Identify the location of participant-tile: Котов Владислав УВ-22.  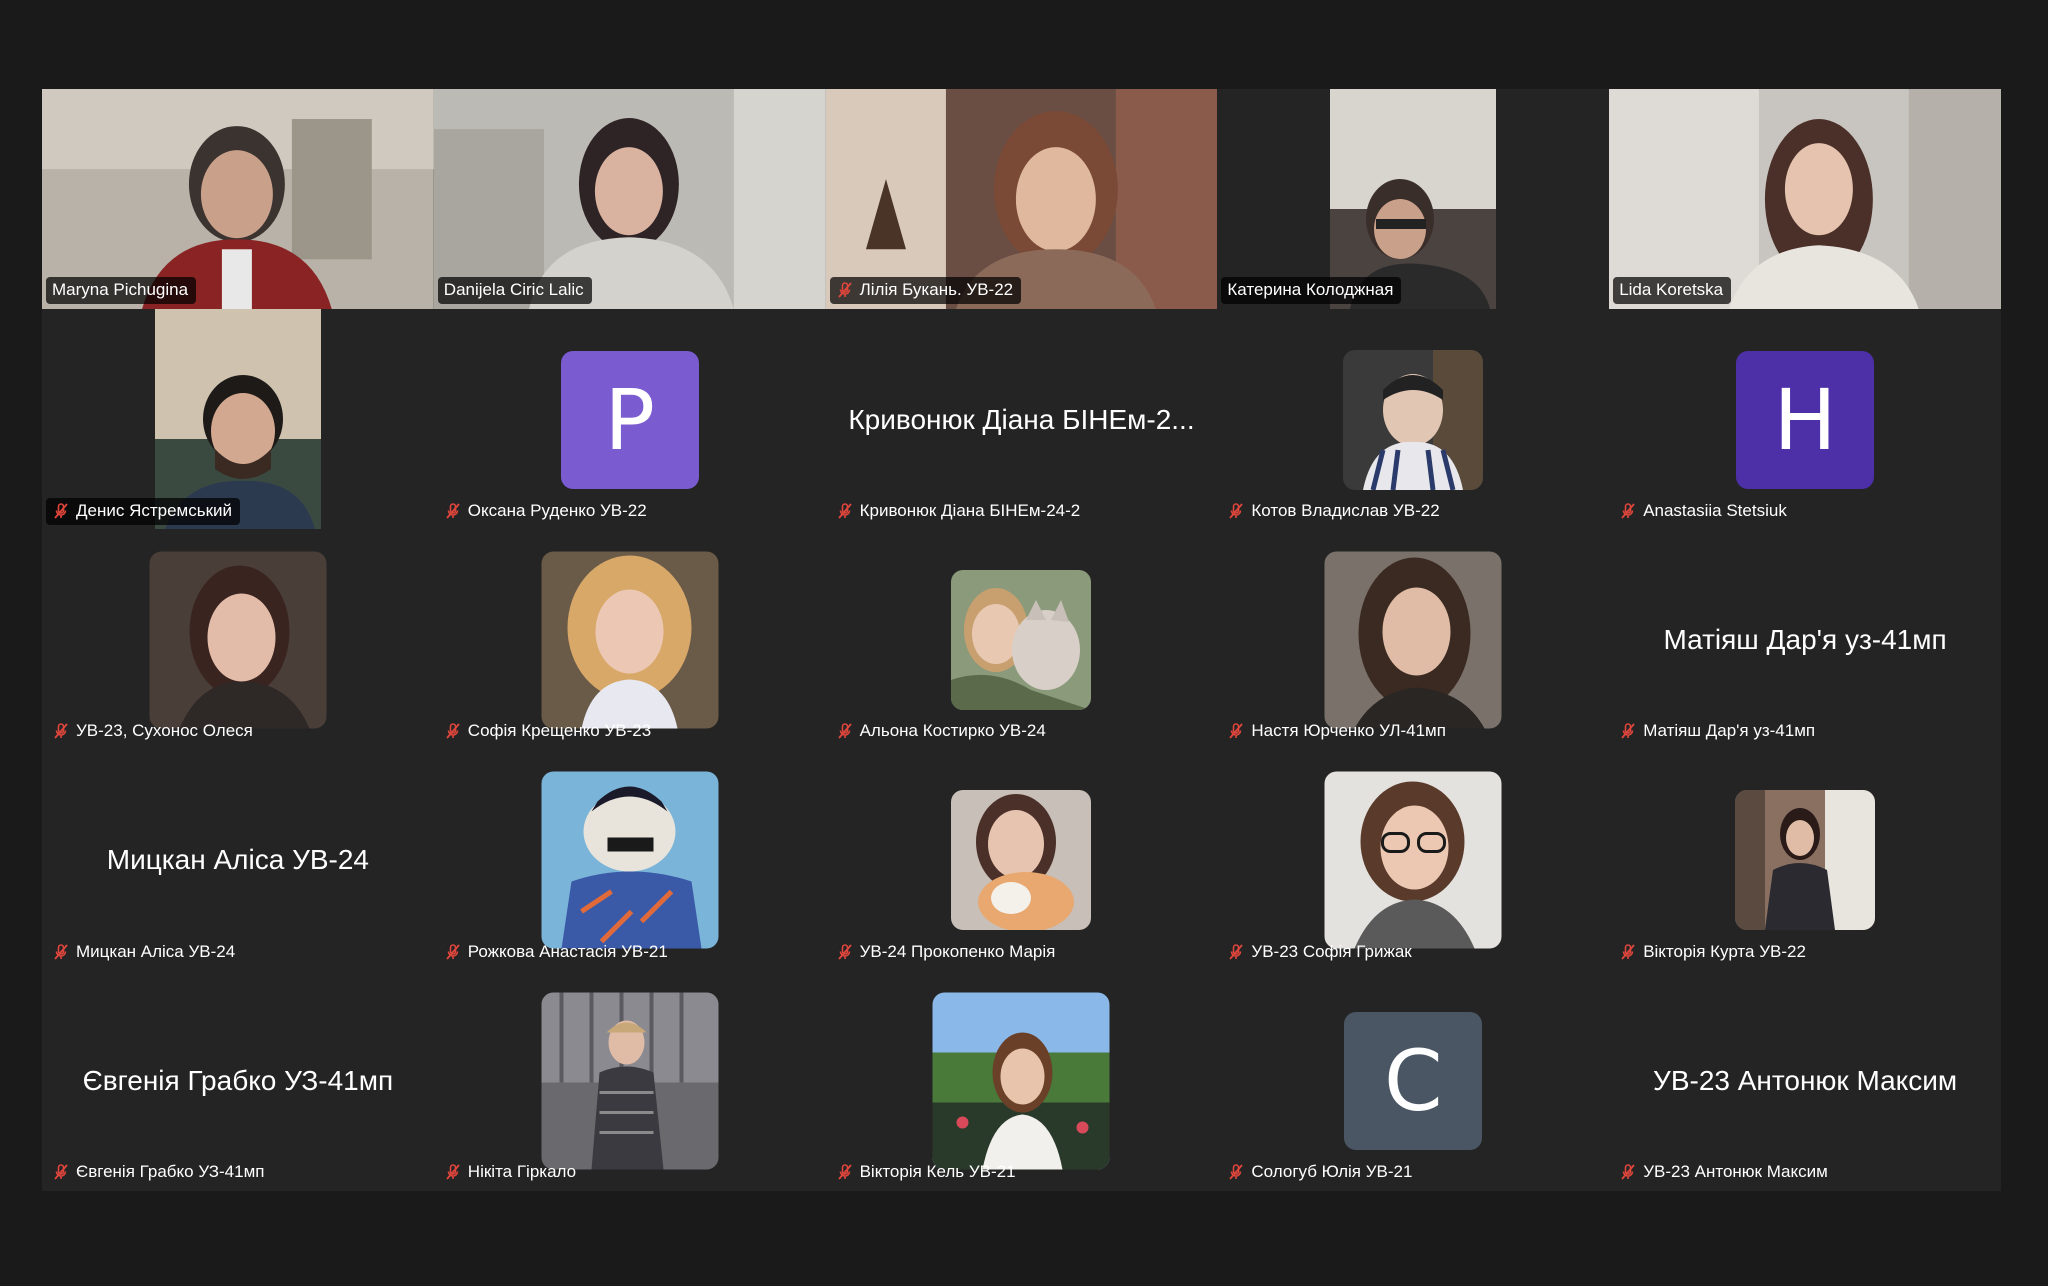
(1413, 419).